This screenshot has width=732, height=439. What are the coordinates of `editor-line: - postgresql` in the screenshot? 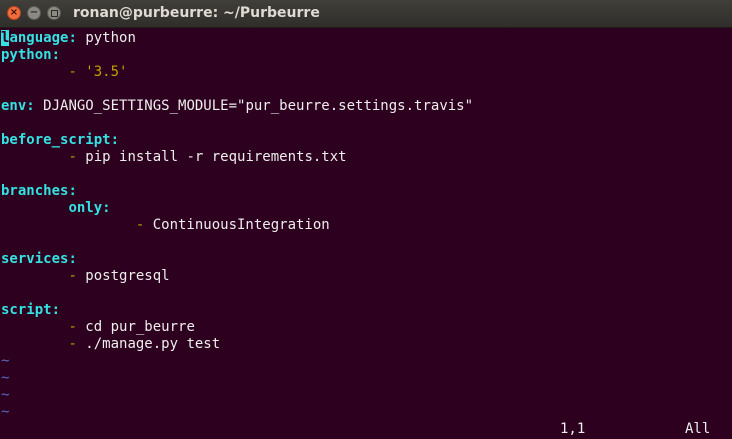 It's located at (85, 276).